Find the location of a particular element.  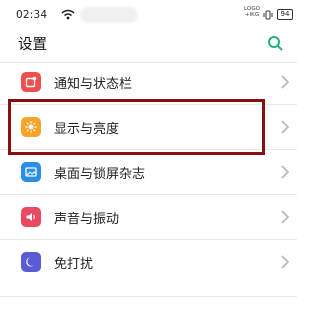

settings-item-label: 桌面与锁屏杂志 is located at coordinates (100, 174).